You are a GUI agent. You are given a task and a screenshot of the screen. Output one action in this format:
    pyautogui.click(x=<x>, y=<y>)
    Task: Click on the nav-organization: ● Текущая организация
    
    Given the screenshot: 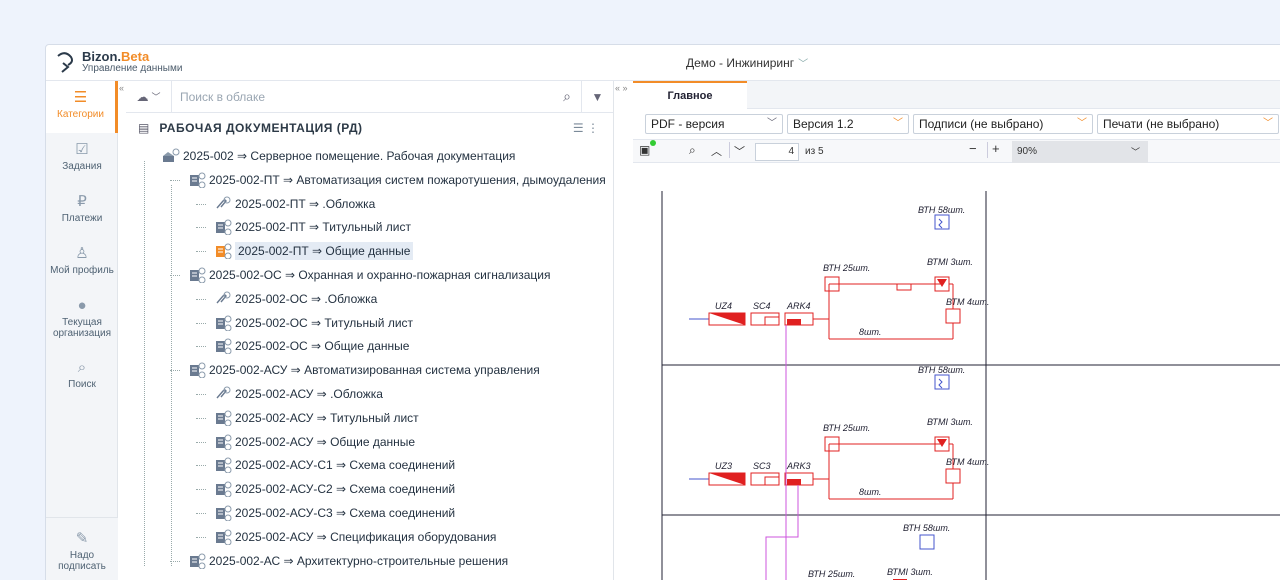 What is the action you would take?
    pyautogui.click(x=82, y=320)
    